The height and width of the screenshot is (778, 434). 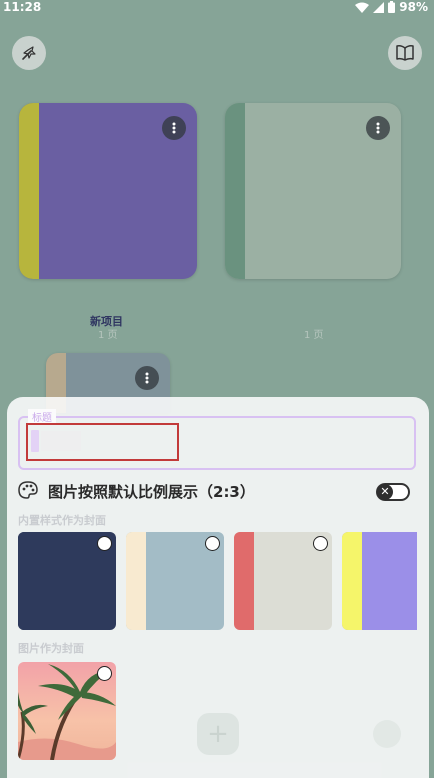 I want to click on magic-wand-button, so click(x=29, y=53).